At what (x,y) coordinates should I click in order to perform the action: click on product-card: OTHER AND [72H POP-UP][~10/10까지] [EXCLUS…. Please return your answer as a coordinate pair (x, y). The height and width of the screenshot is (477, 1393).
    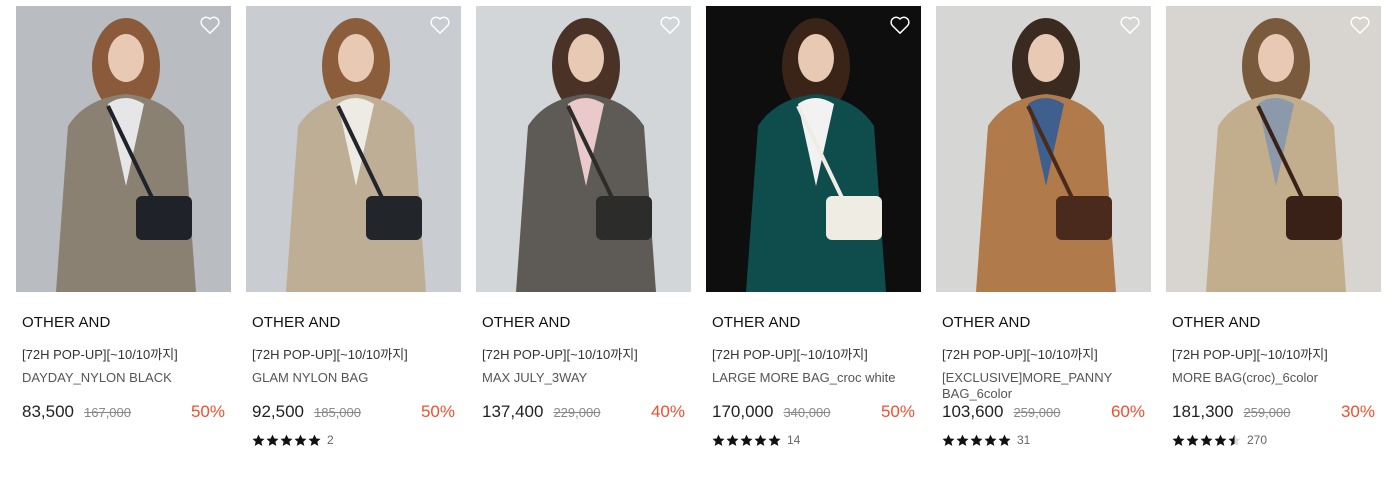
    Looking at the image, I should click on (1043, 227).